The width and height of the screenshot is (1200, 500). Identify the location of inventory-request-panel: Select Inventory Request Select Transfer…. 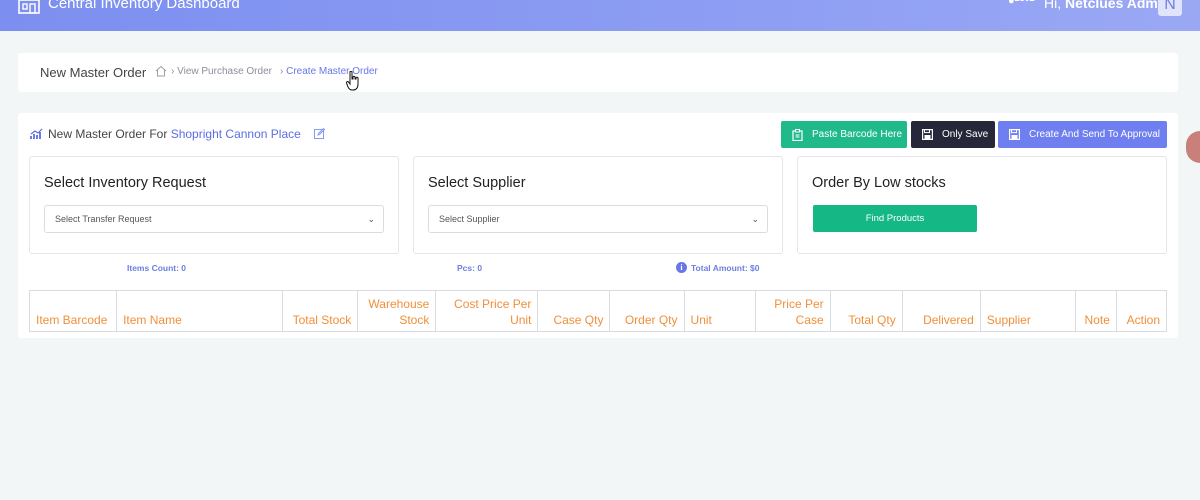
(214, 205).